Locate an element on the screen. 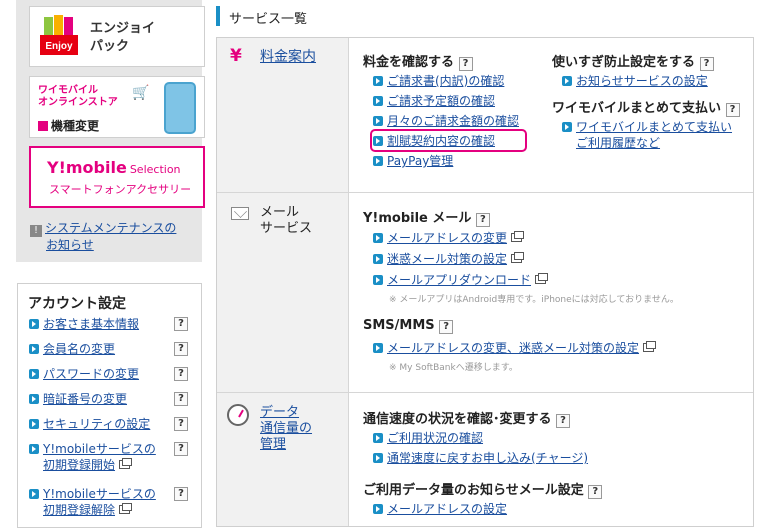  mail-link-address-change: メールアドレスの変更 is located at coordinates (449, 238).